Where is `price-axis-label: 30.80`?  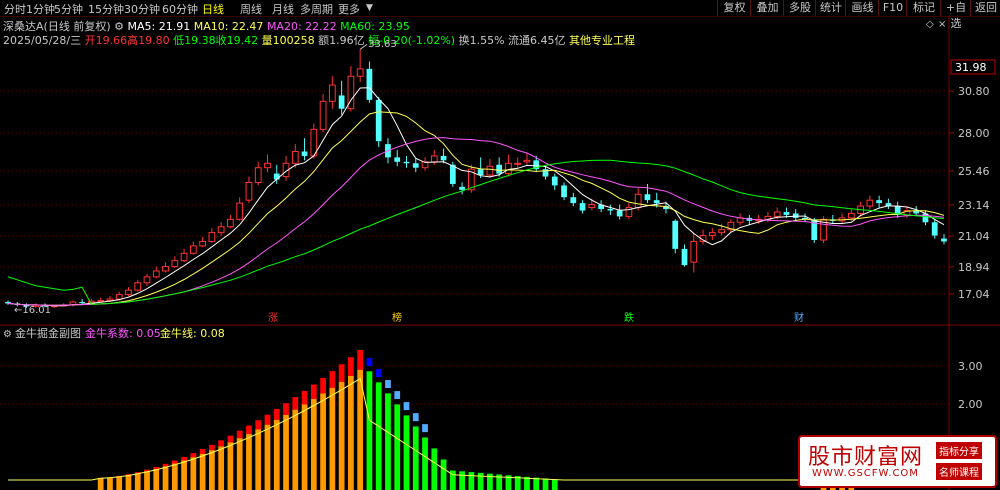 price-axis-label: 30.80 is located at coordinates (974, 91).